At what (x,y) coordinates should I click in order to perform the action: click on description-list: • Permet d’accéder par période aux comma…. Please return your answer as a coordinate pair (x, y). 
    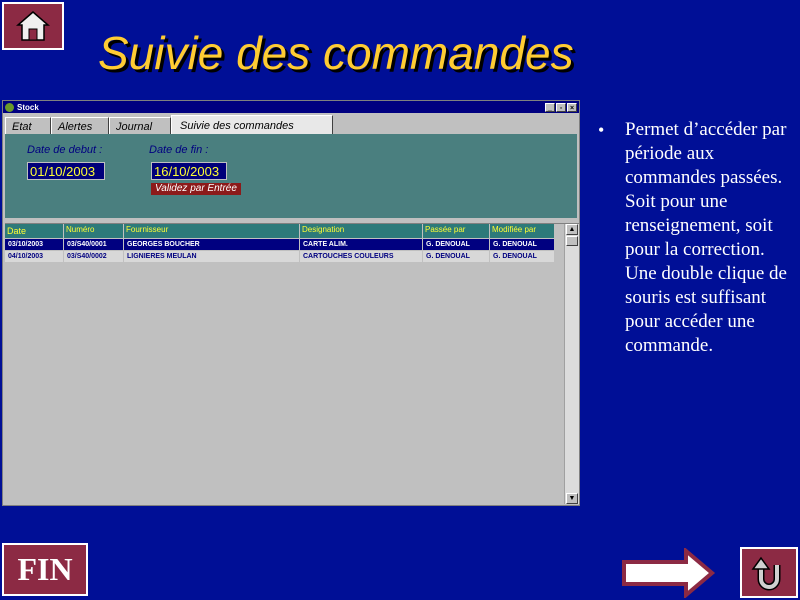
    Looking at the image, I should click on (698, 238).